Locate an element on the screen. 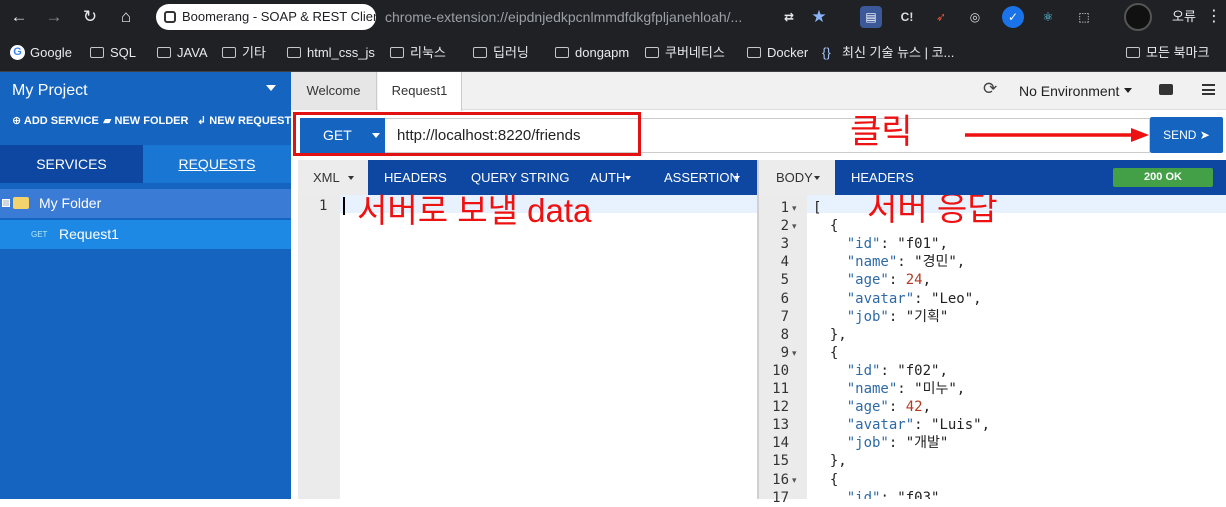  bookmark-all: 모든 북마크 is located at coordinates (1167, 53).